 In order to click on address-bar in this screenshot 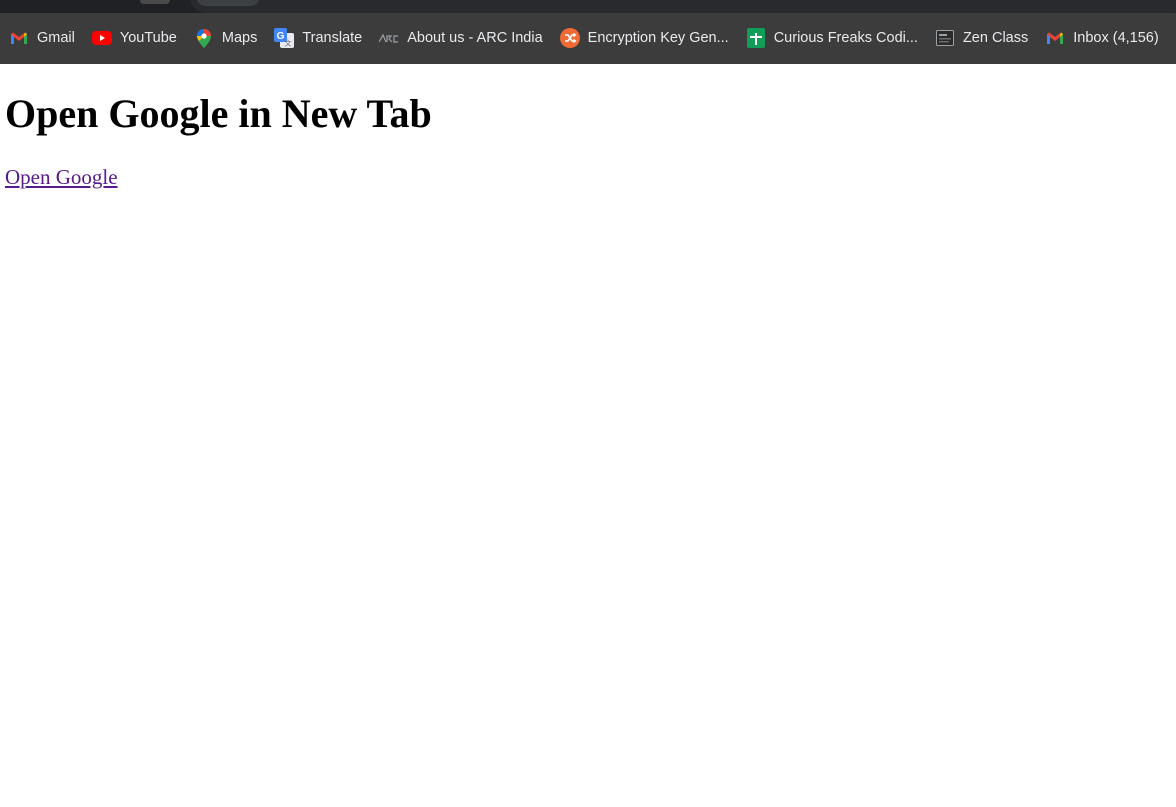, I will do `click(683, 6)`.